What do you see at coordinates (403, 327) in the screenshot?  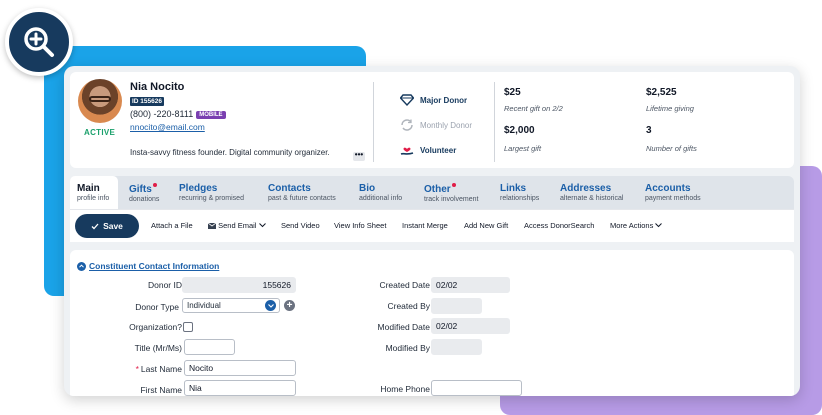 I see `modified-date-label: Modified Date` at bounding box center [403, 327].